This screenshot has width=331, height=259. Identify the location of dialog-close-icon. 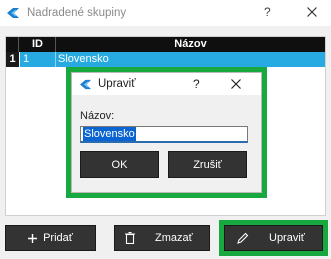
(236, 84).